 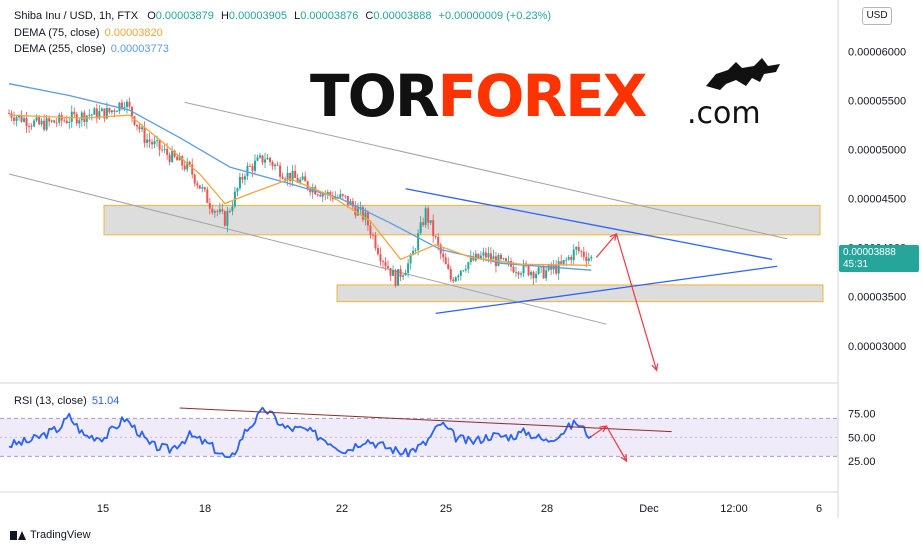 What do you see at coordinates (258, 16) in the screenshot?
I see `high-value: 0.00003905` at bounding box center [258, 16].